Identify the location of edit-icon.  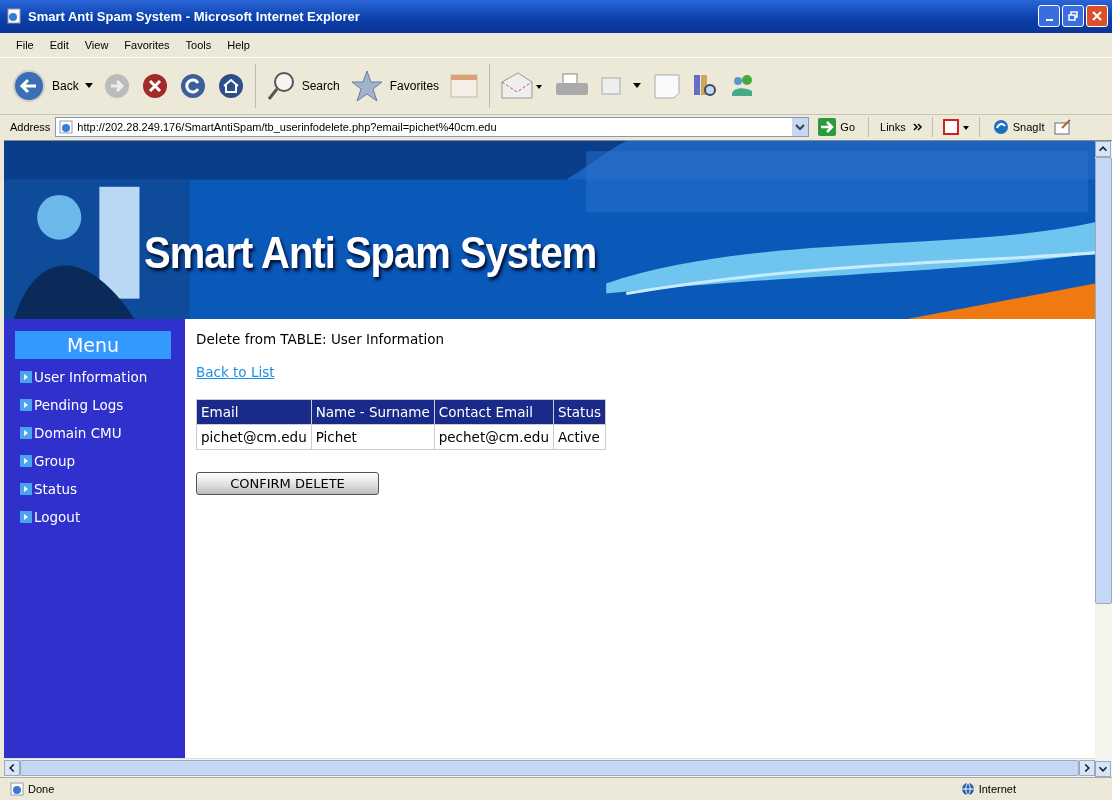
(1062, 127).